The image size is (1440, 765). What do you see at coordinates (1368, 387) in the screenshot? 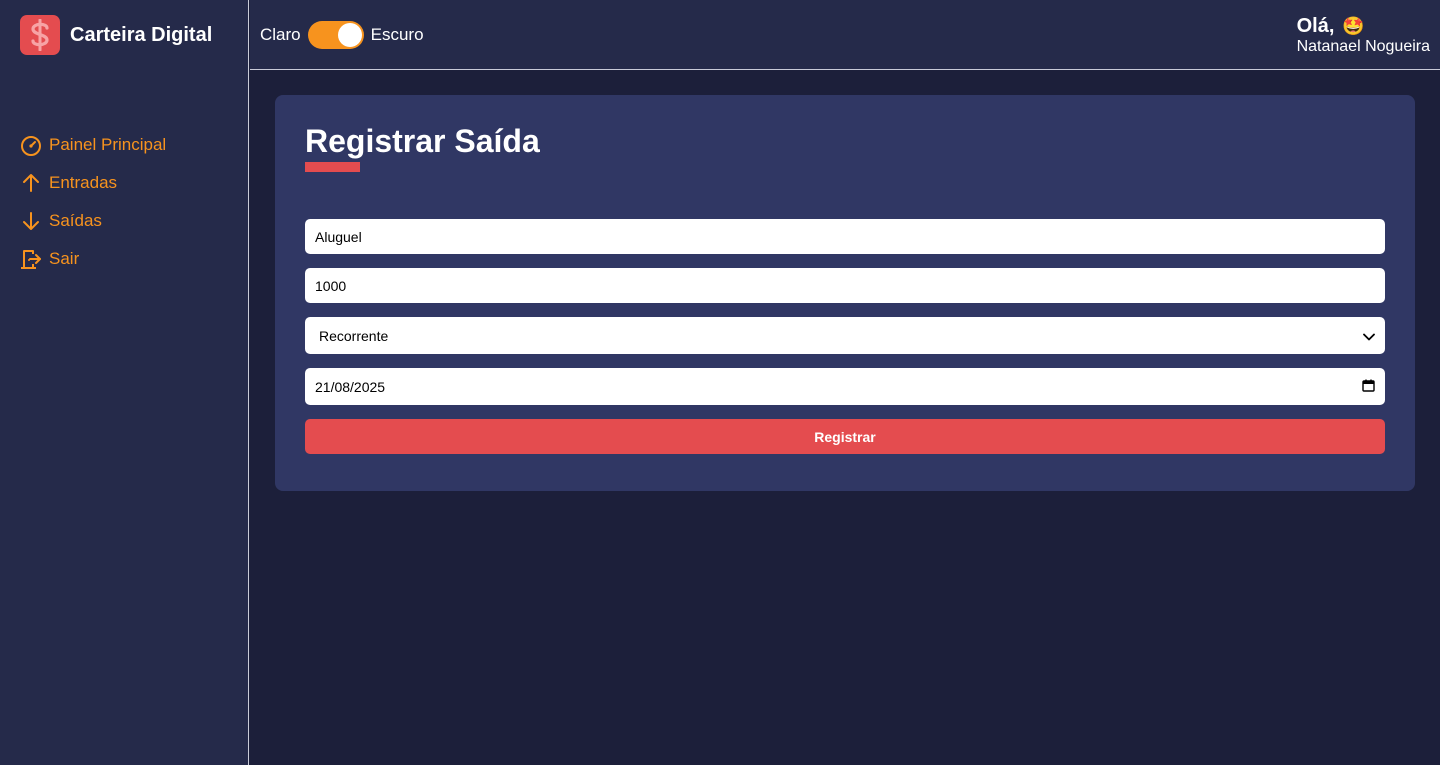
I see `calendar-icon` at bounding box center [1368, 387].